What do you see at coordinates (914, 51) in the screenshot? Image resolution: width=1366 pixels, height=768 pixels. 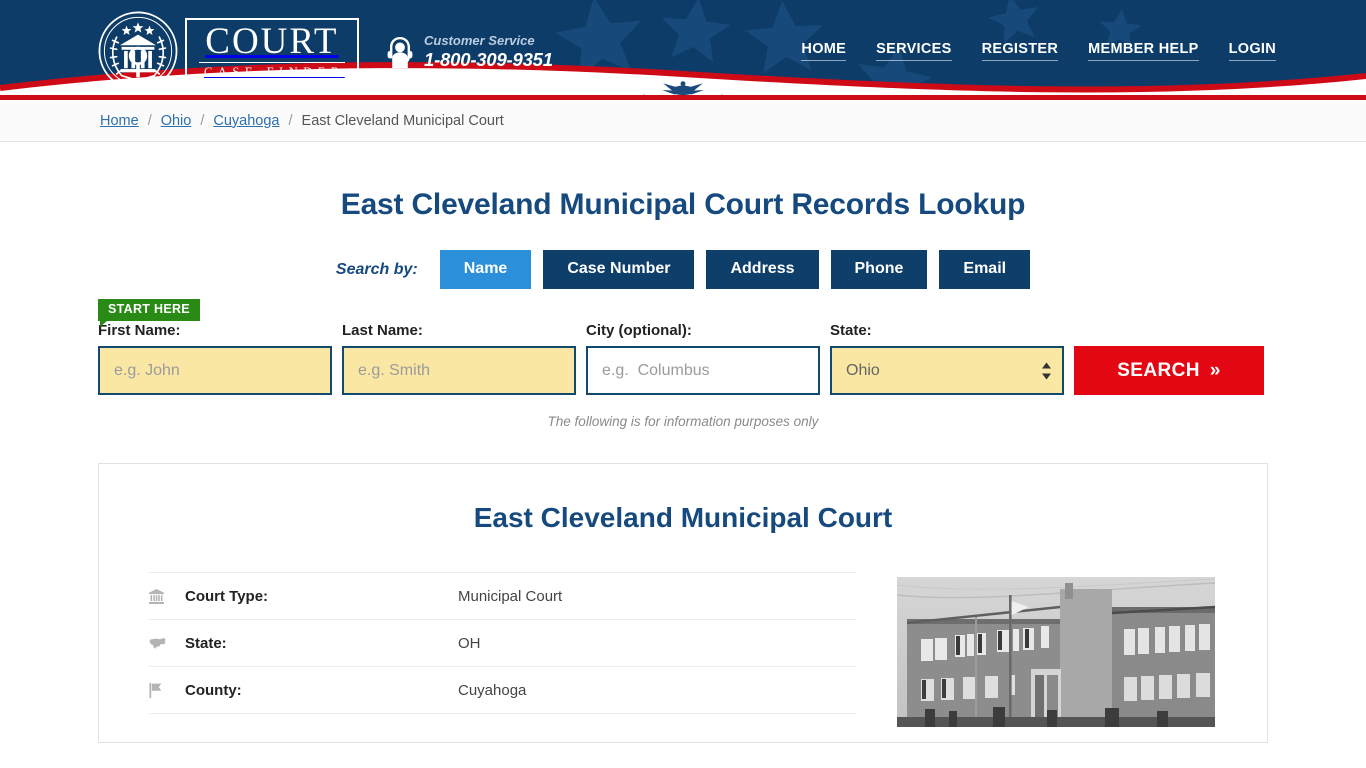 I see `nav-item-services: SERVICES` at bounding box center [914, 51].